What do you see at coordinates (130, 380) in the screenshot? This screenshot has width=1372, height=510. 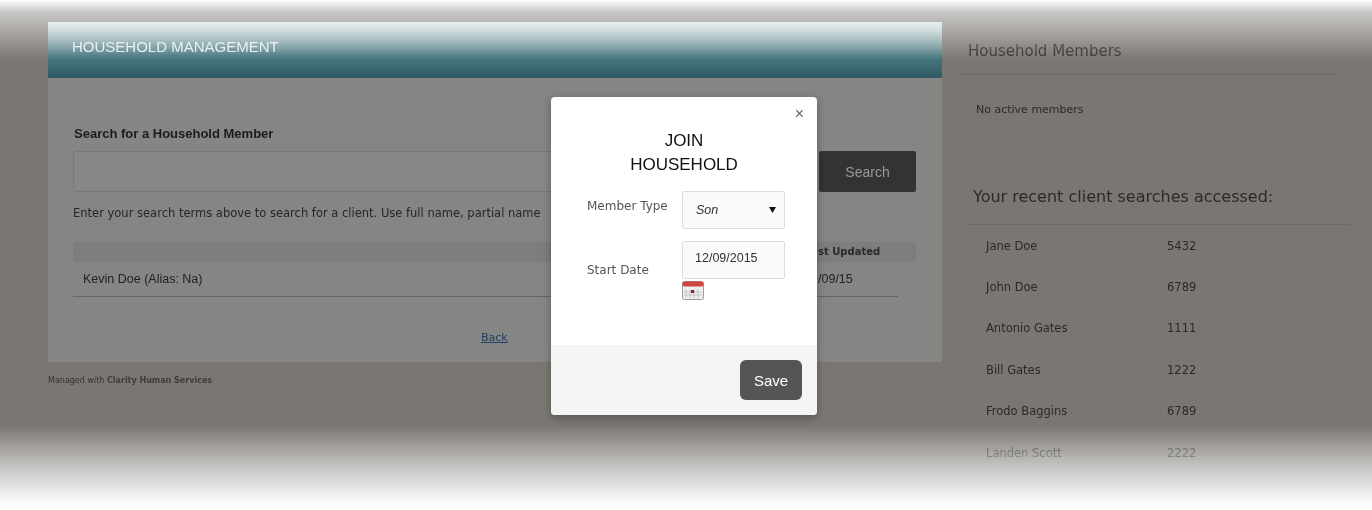 I see `footer-text: Managed with Clarity Human Services` at bounding box center [130, 380].